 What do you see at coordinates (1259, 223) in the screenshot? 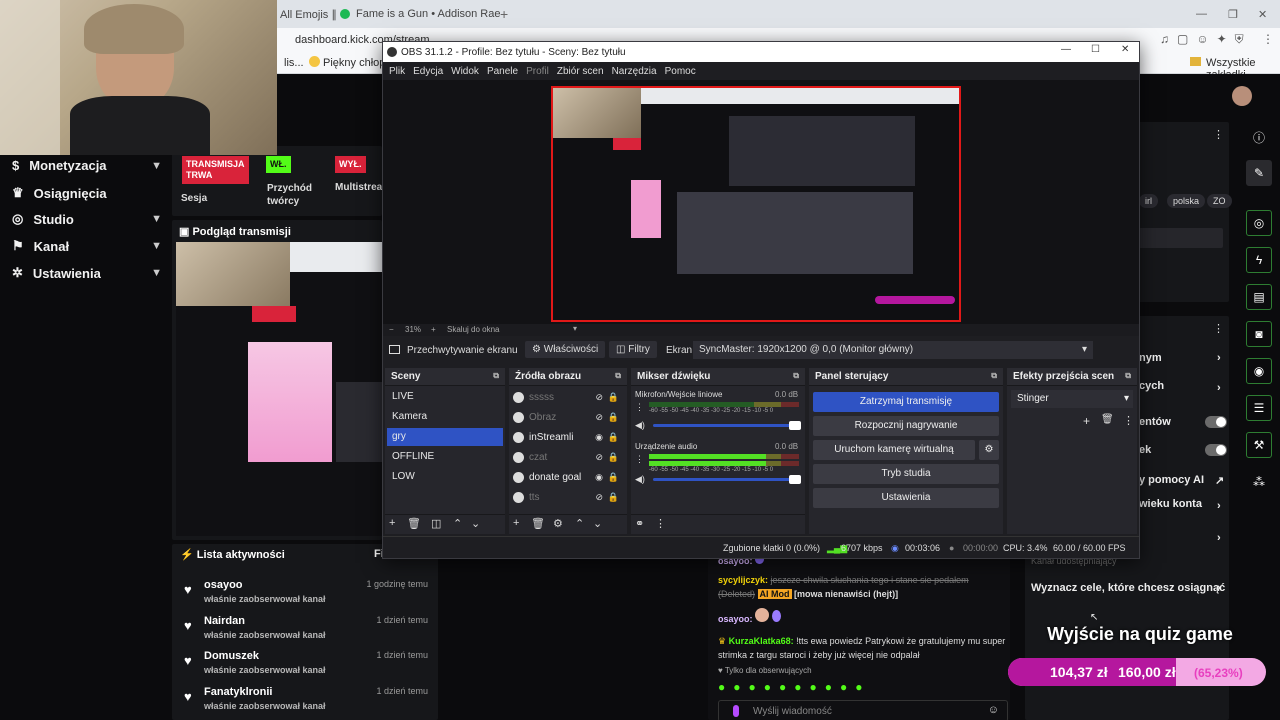
I see `target-icon: ◎` at bounding box center [1259, 223].